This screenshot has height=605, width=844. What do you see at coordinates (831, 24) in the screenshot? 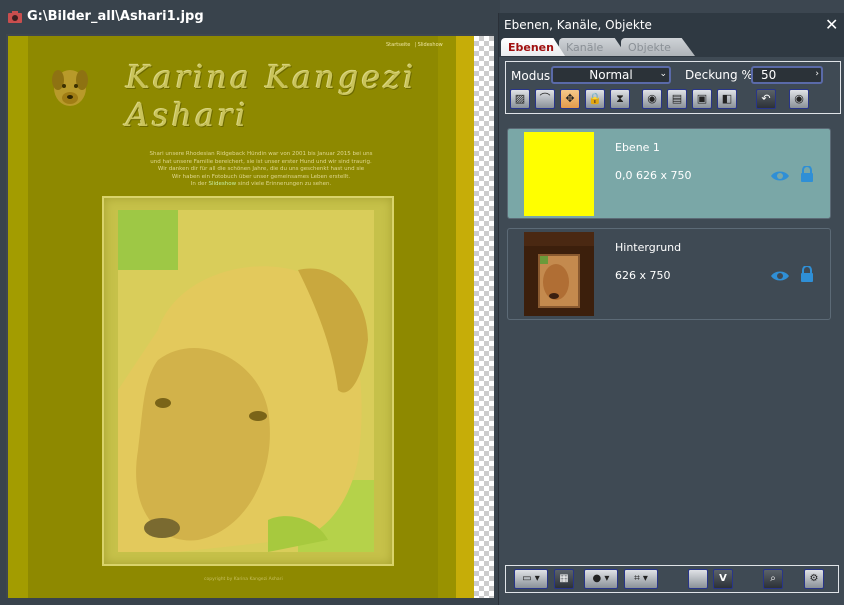
I see `close-icon: ✕` at bounding box center [831, 24].